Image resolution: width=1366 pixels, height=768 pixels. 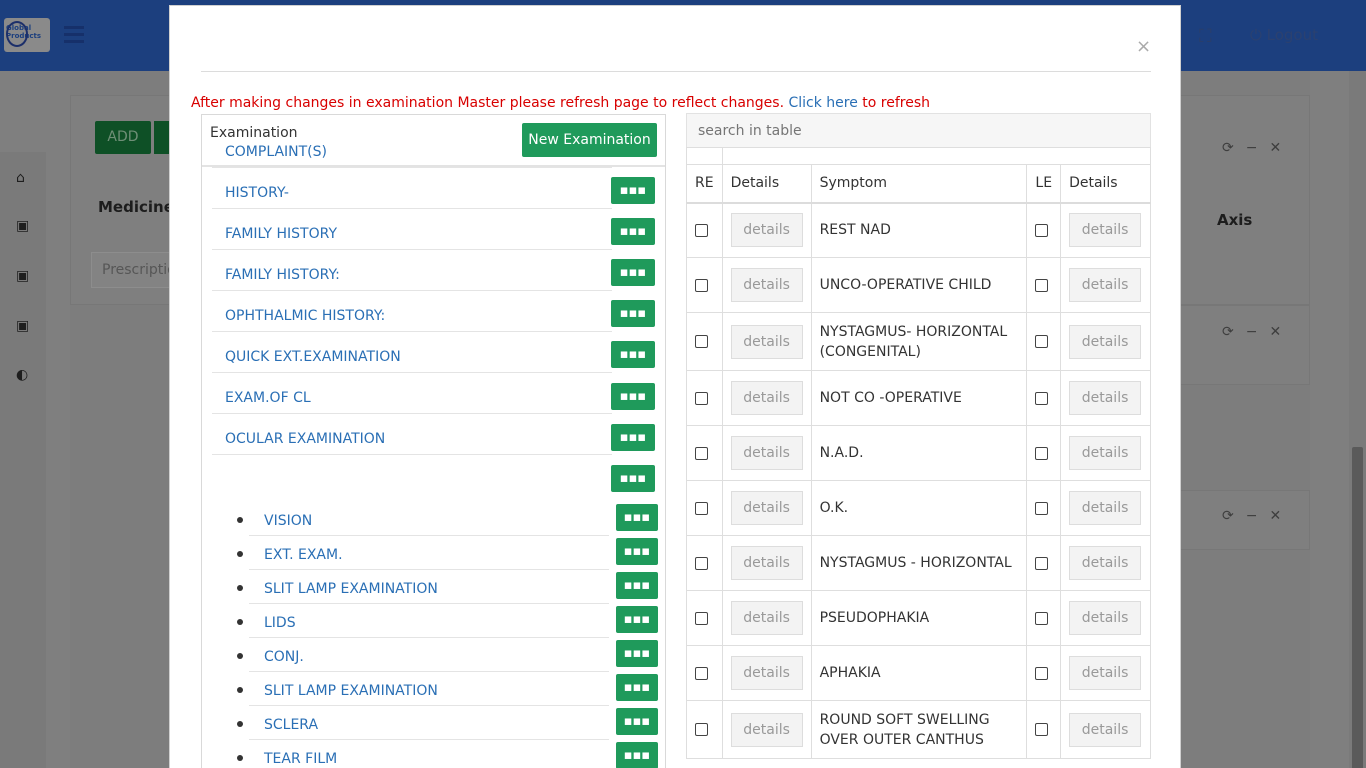 I want to click on exam-item-label: OCULAR EXAMINATION, so click(x=305, y=439).